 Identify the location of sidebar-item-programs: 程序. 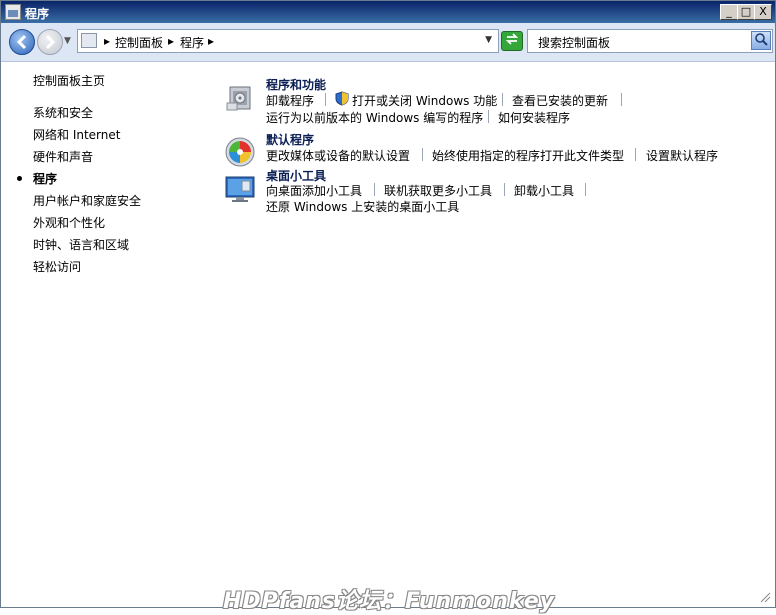
(45, 178).